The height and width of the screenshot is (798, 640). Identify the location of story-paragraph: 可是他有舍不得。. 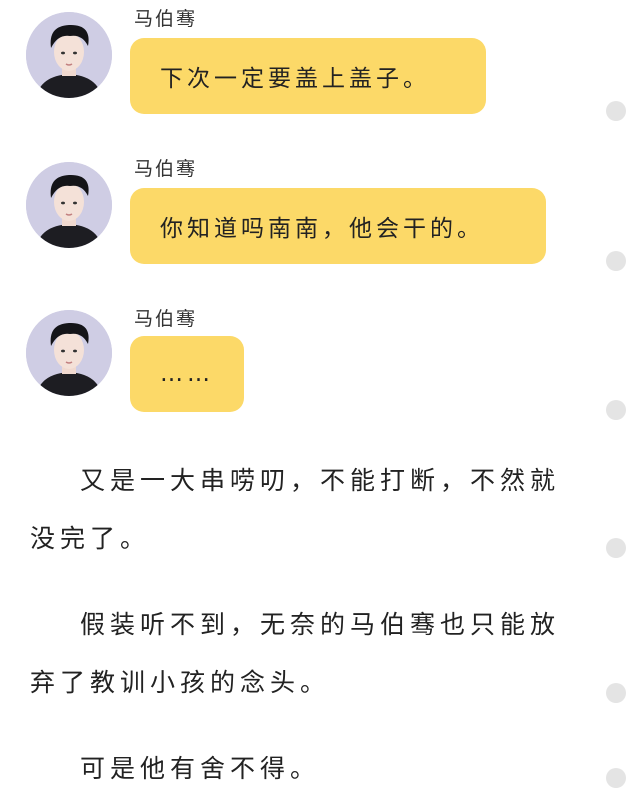
(200, 768).